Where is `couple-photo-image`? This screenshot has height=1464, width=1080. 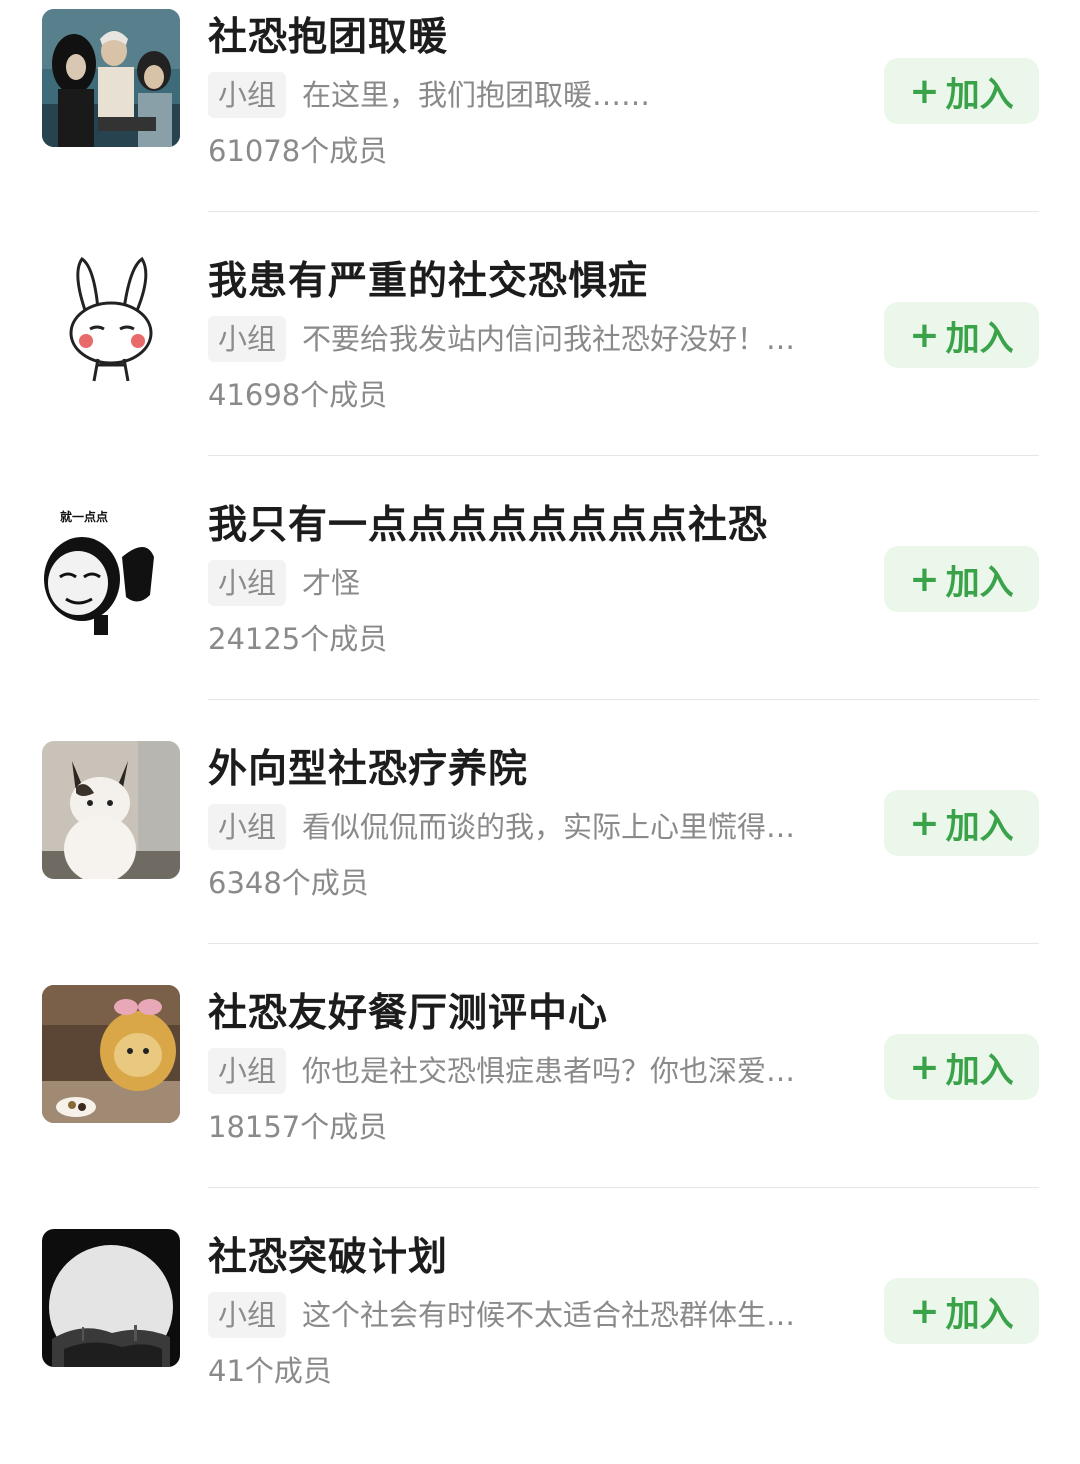
couple-photo-image is located at coordinates (111, 78).